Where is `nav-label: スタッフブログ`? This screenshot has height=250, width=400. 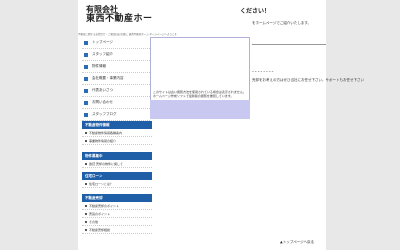
nav-label: スタッフブログ is located at coordinates (104, 114).